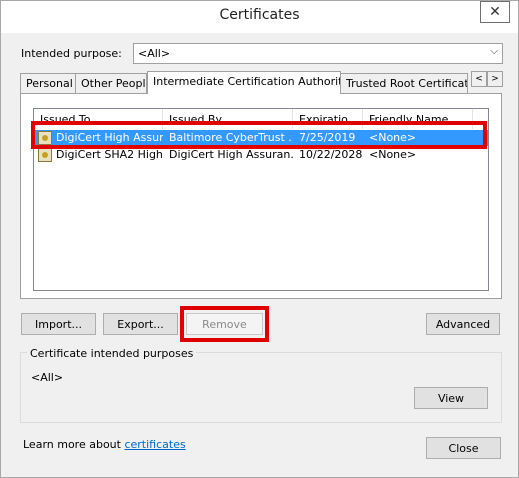 This screenshot has height=478, width=519. I want to click on tab-scroll-left-button: <, so click(479, 79).